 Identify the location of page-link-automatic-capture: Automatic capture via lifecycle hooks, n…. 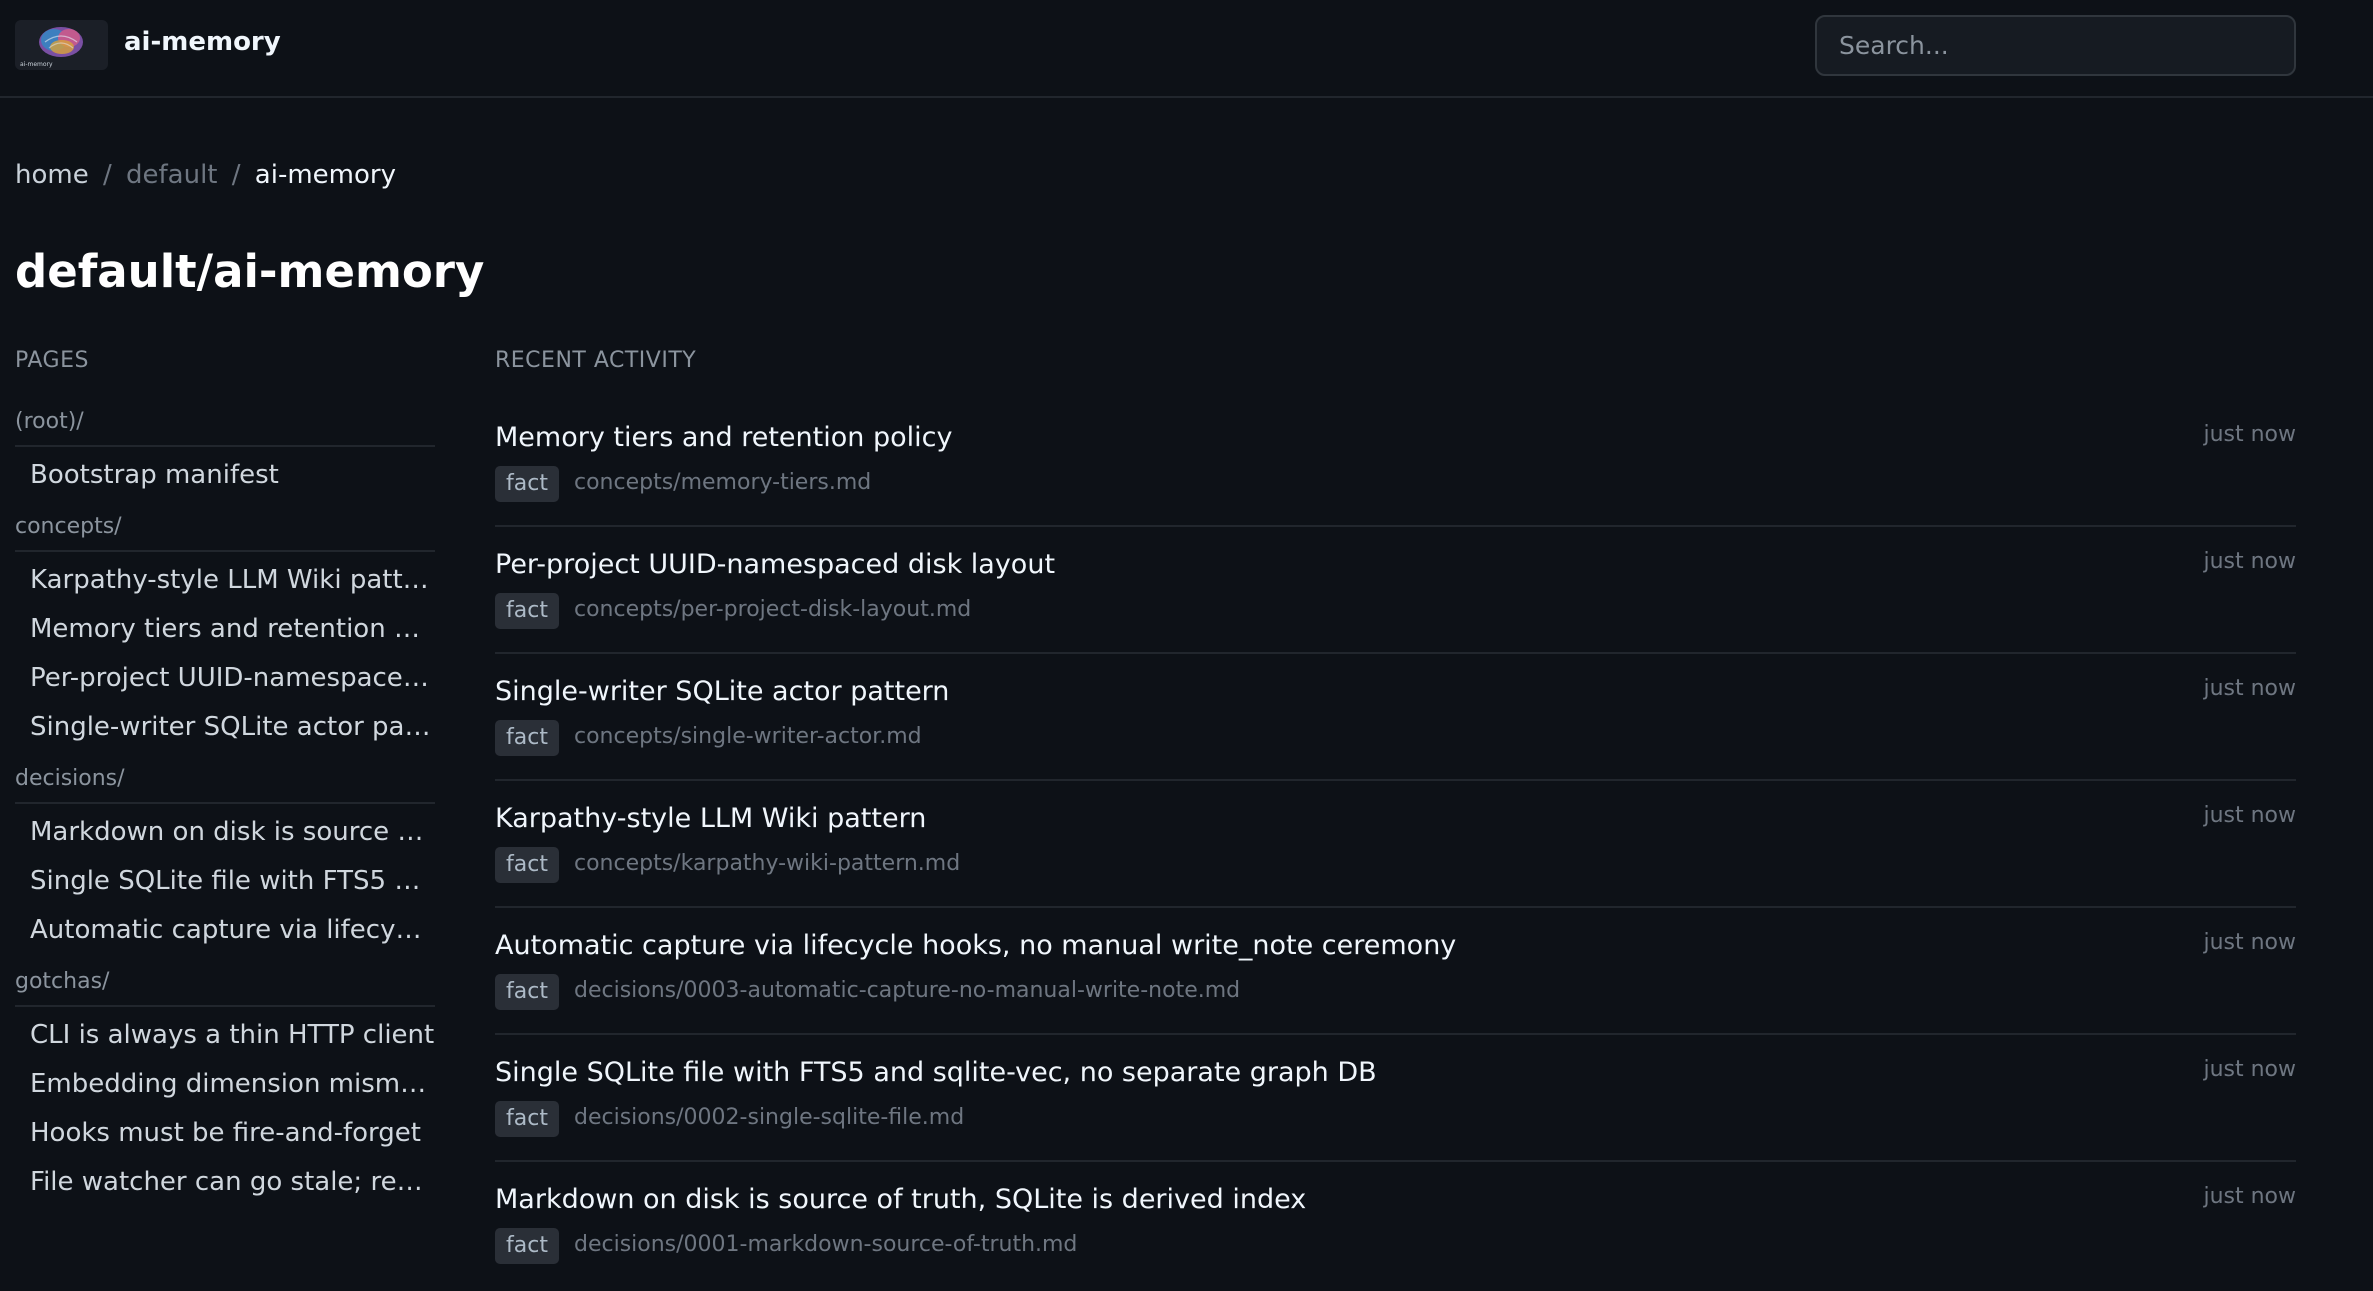
(225, 930).